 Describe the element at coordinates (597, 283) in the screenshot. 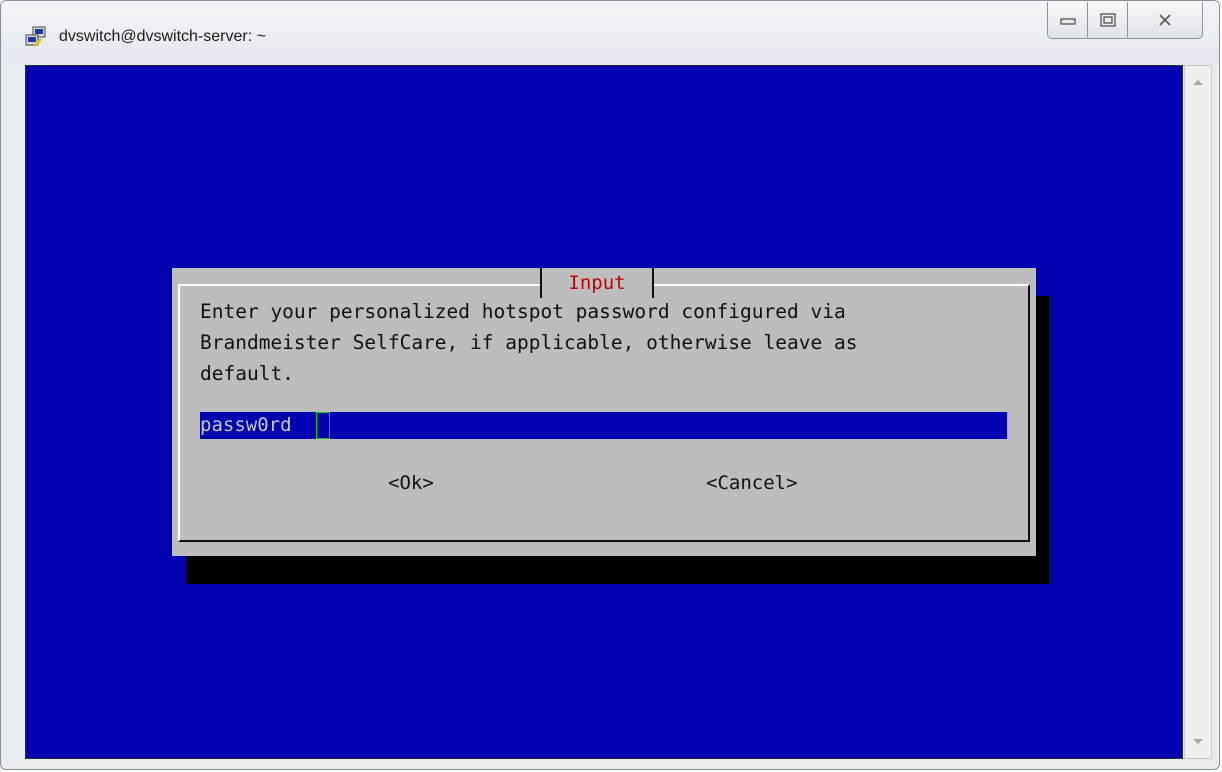

I see `dialog-title: Input` at that location.